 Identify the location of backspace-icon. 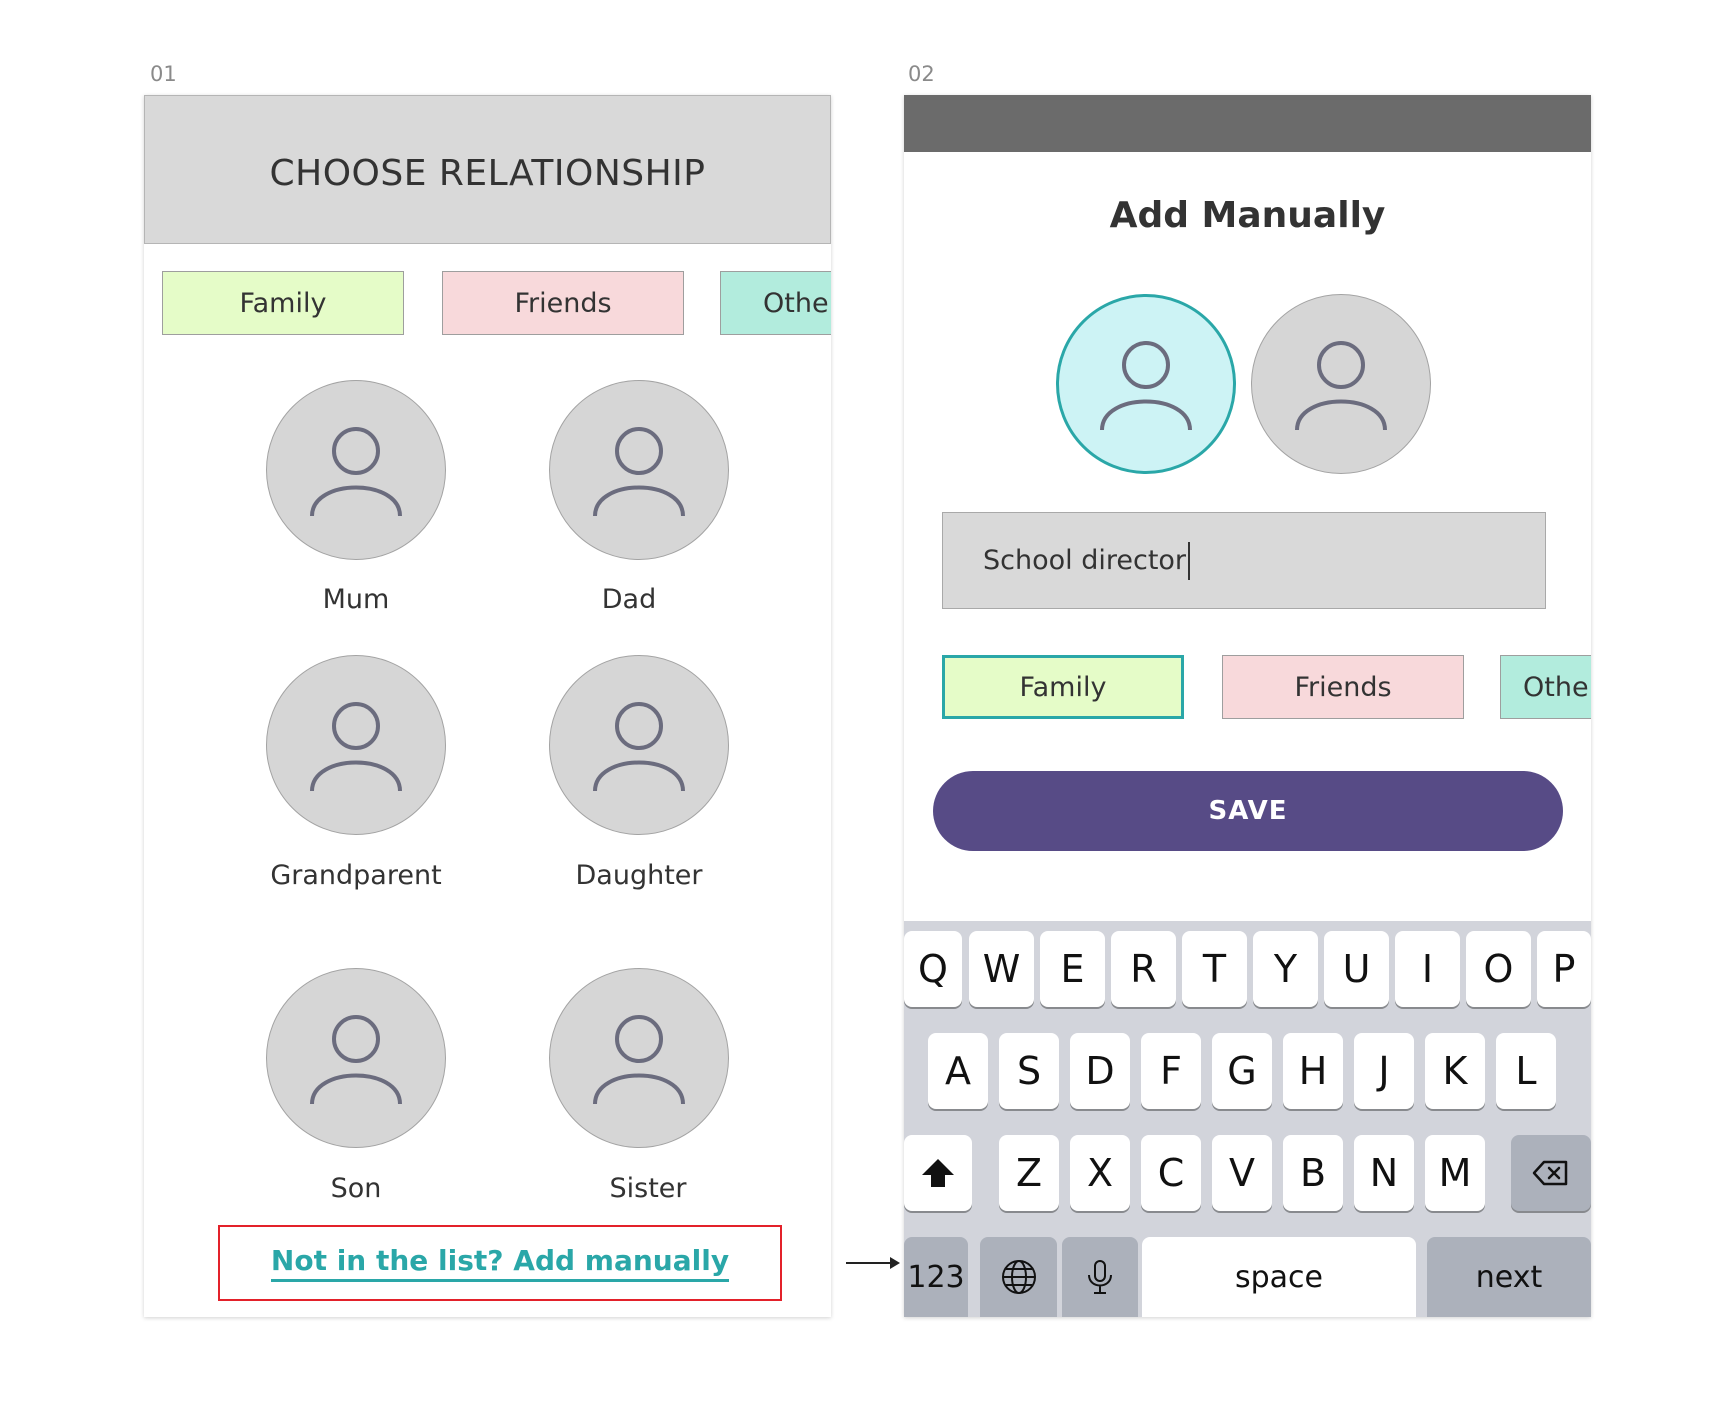
(1550, 1173).